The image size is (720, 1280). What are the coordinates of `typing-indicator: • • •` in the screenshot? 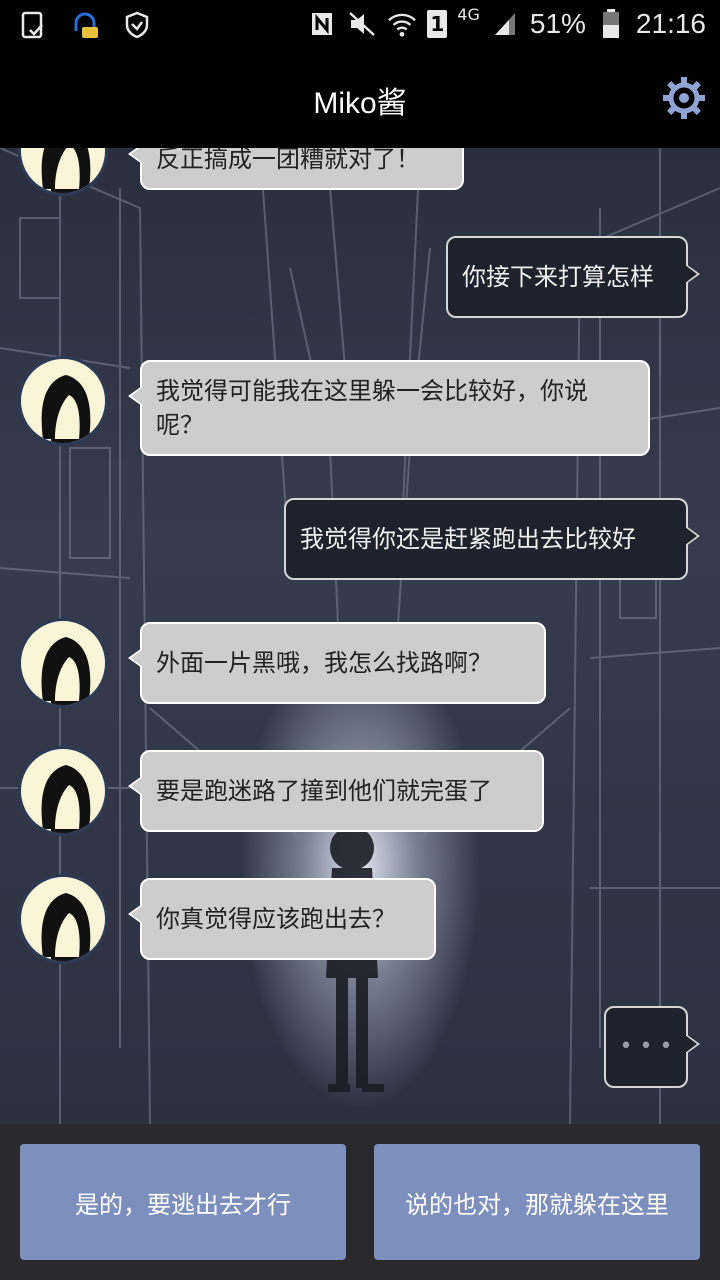 It's located at (652, 1047).